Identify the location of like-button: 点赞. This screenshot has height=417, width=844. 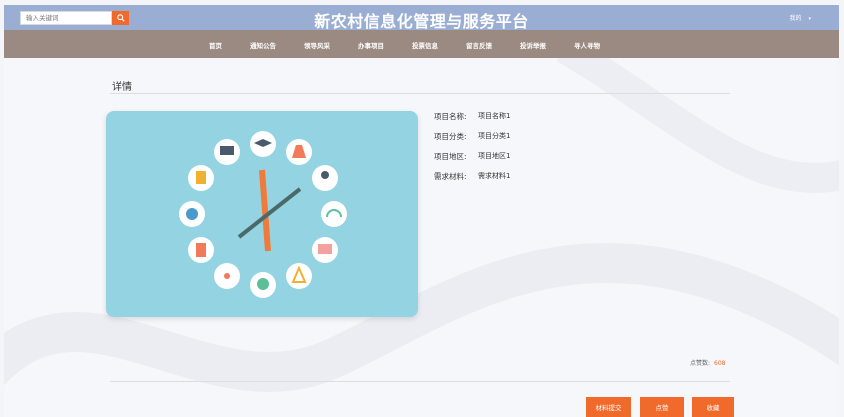
(662, 407).